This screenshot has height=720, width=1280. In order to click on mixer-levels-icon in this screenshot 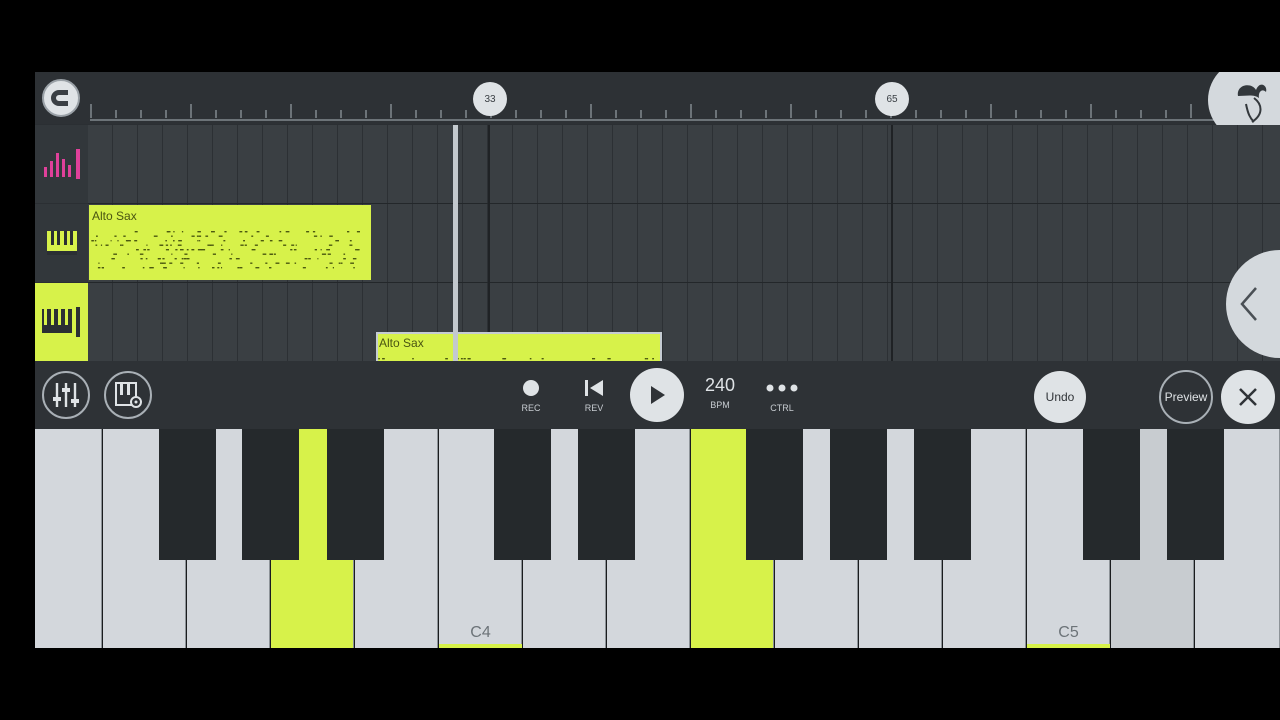, I will do `click(61, 164)`.